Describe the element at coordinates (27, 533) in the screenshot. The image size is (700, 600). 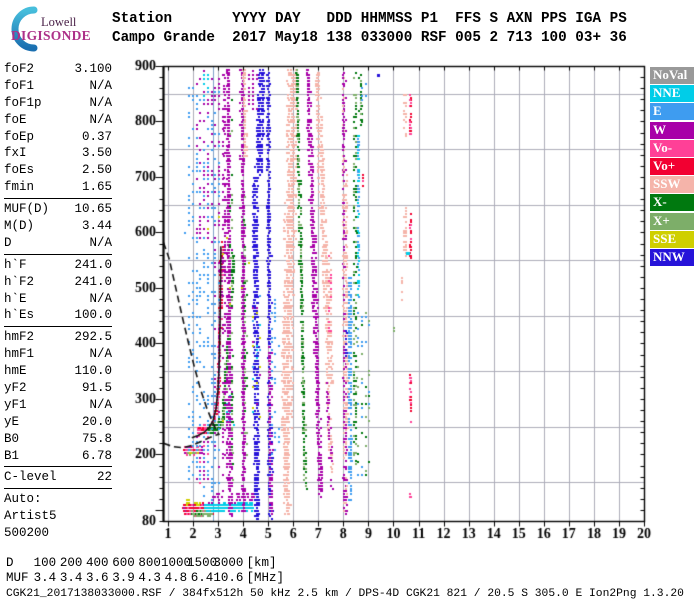
I see `param-name: 500200` at that location.